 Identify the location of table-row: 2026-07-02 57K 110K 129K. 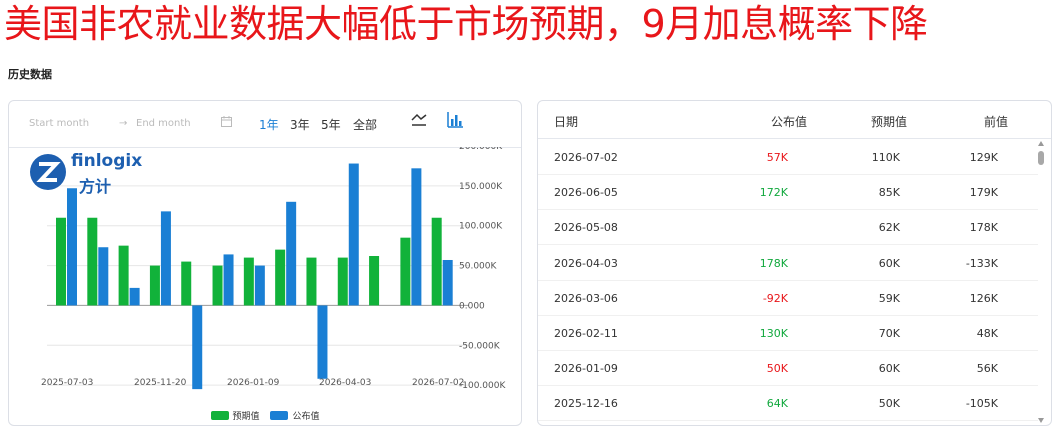
(788, 157).